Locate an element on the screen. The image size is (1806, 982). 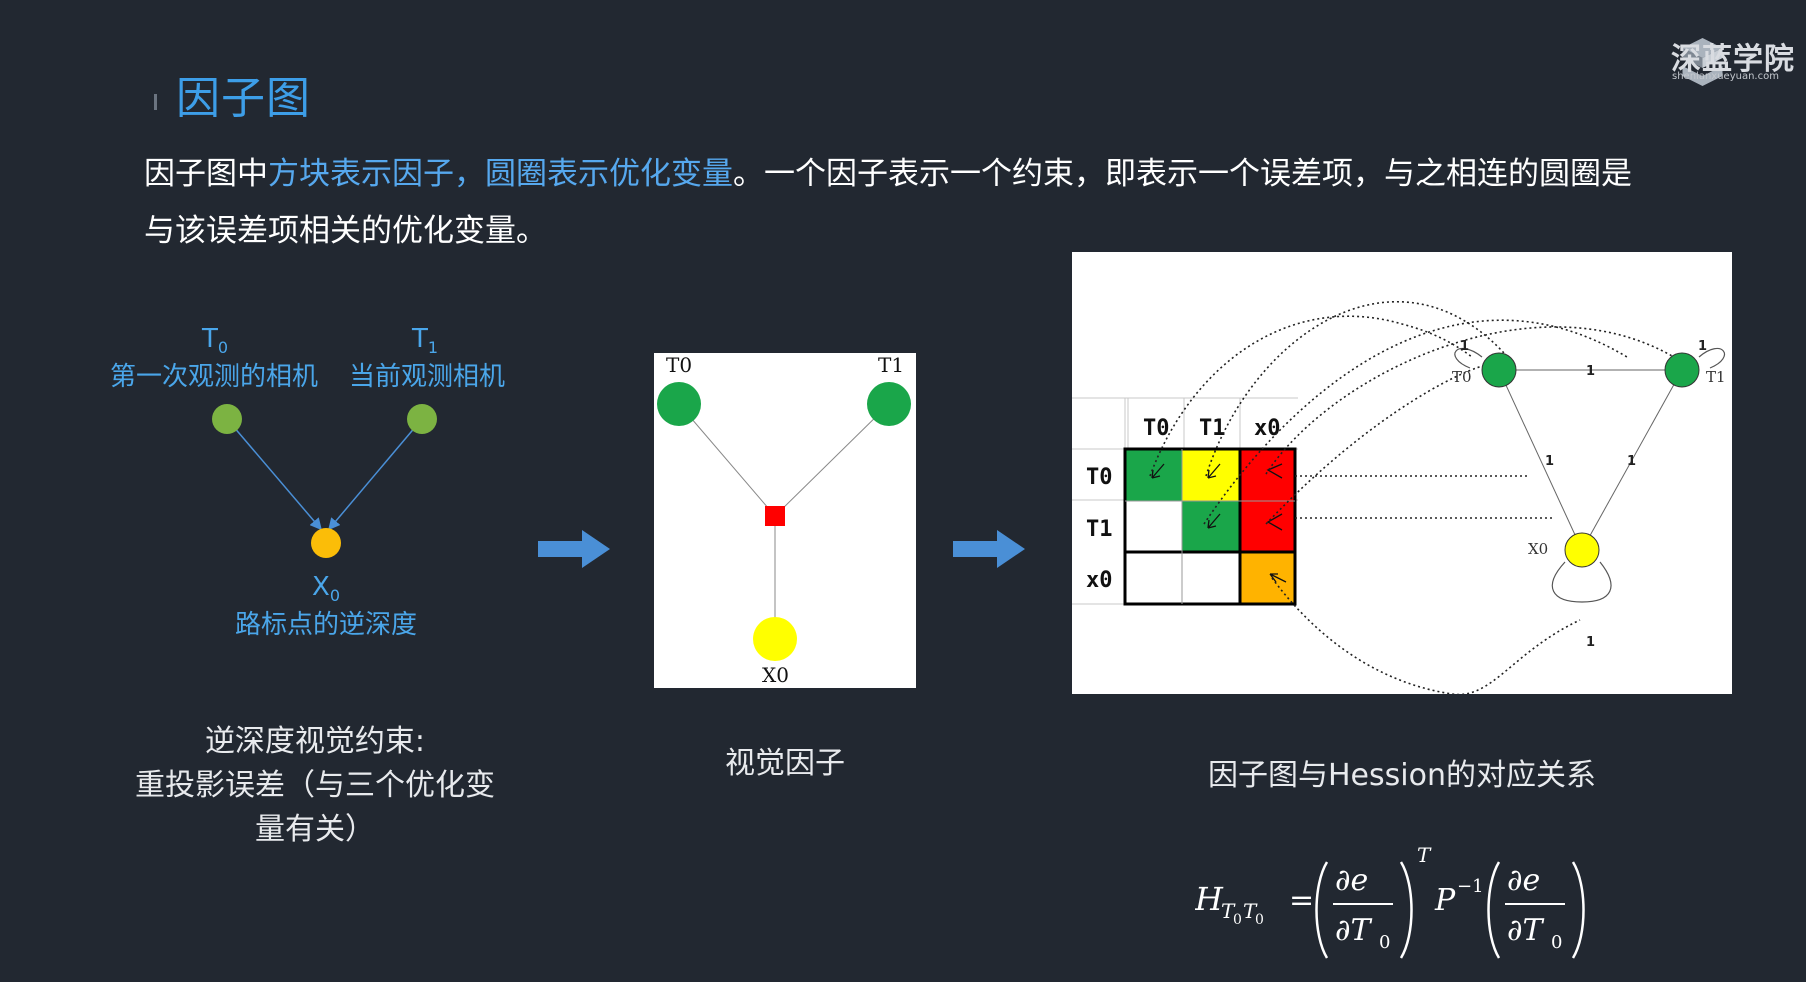
row-header-t0: T0 is located at coordinates (1099, 477).